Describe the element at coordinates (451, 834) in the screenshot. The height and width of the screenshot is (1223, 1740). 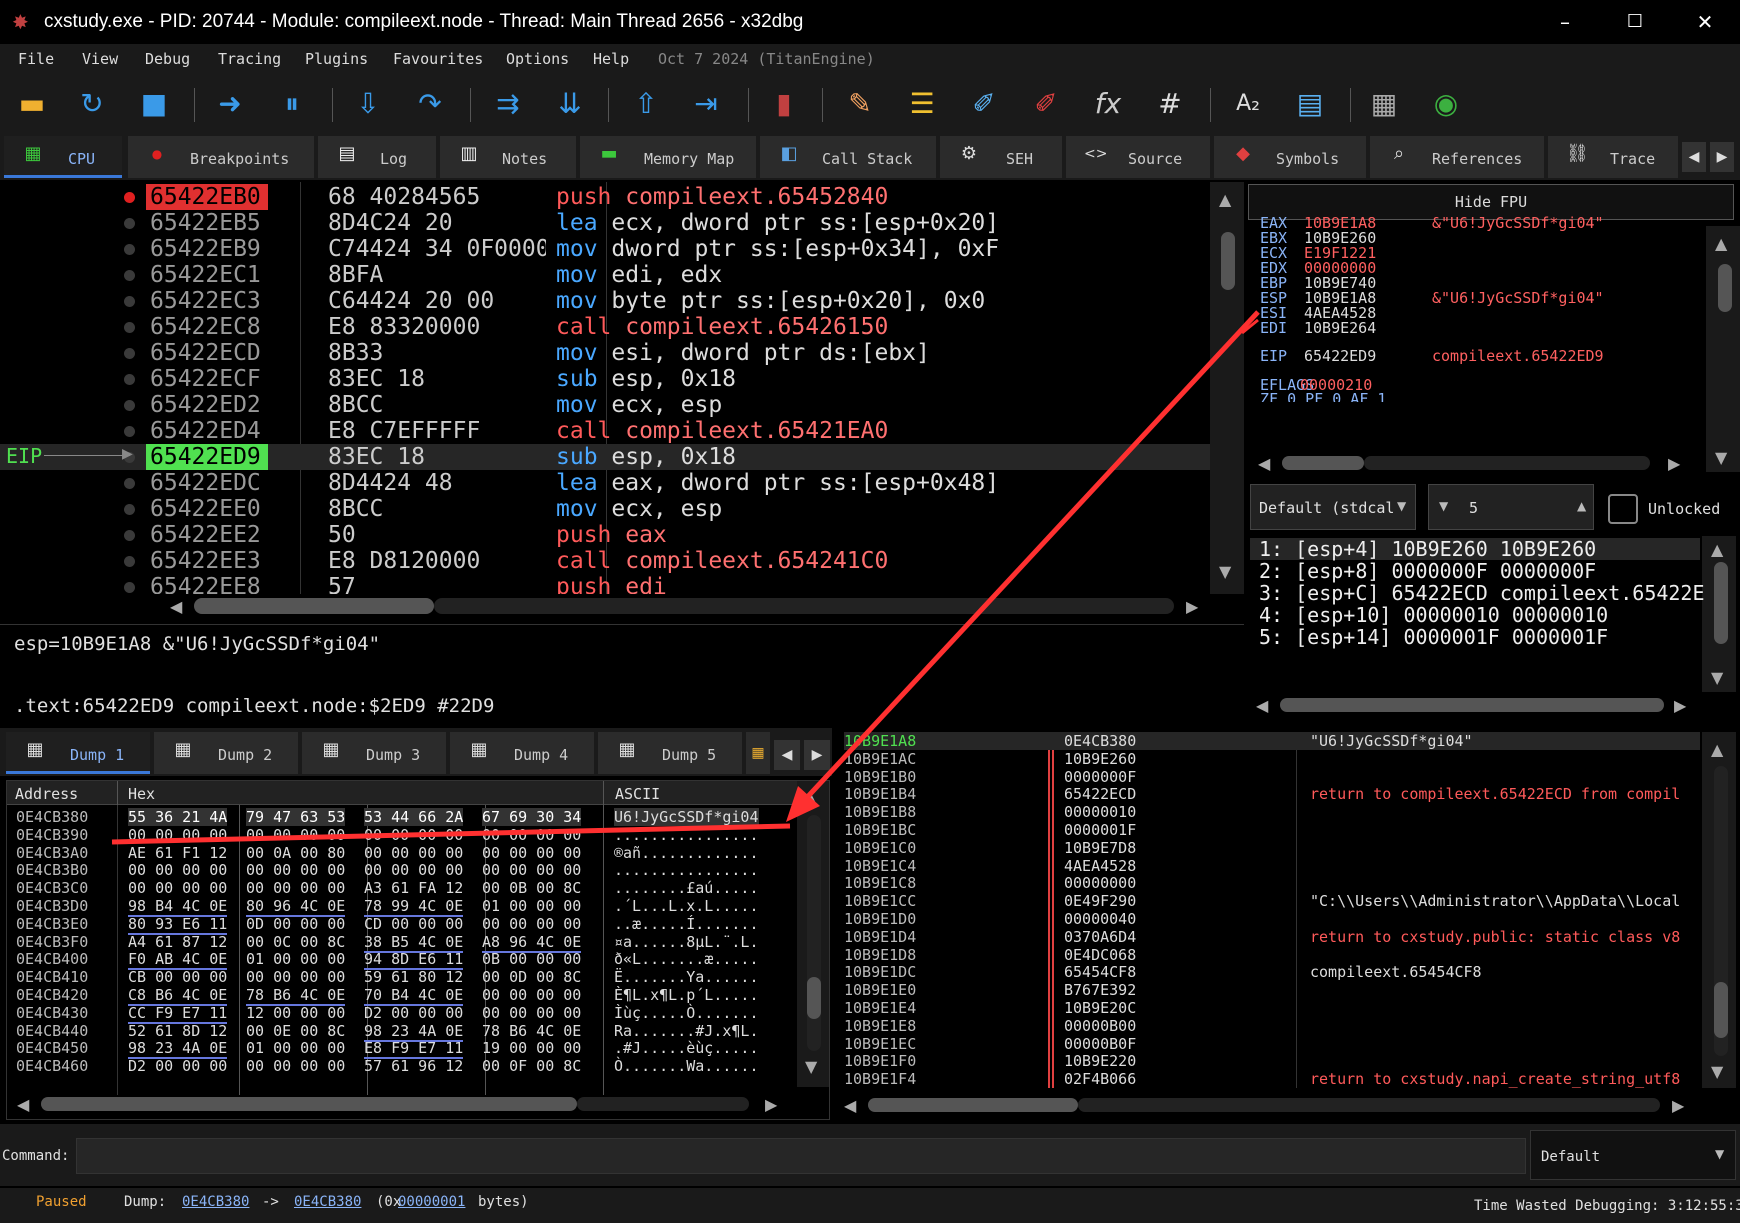
I see `annotation-underline-dump` at that location.